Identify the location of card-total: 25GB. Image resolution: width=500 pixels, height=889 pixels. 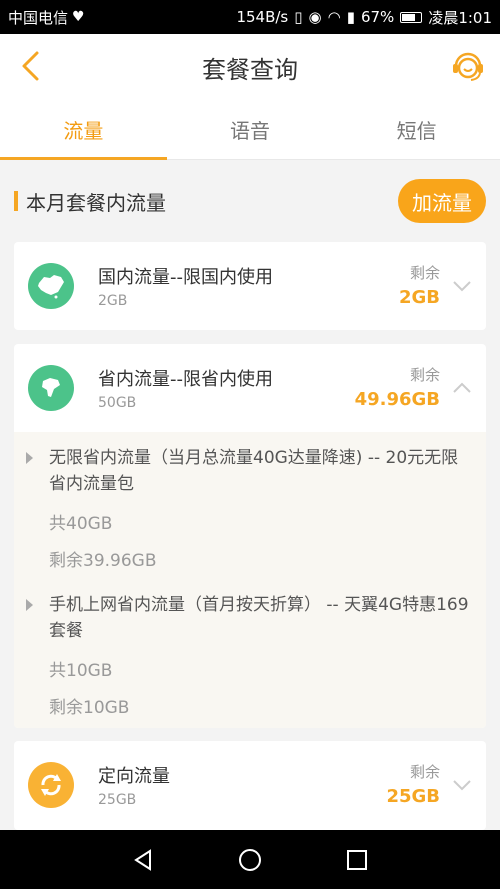
(117, 800).